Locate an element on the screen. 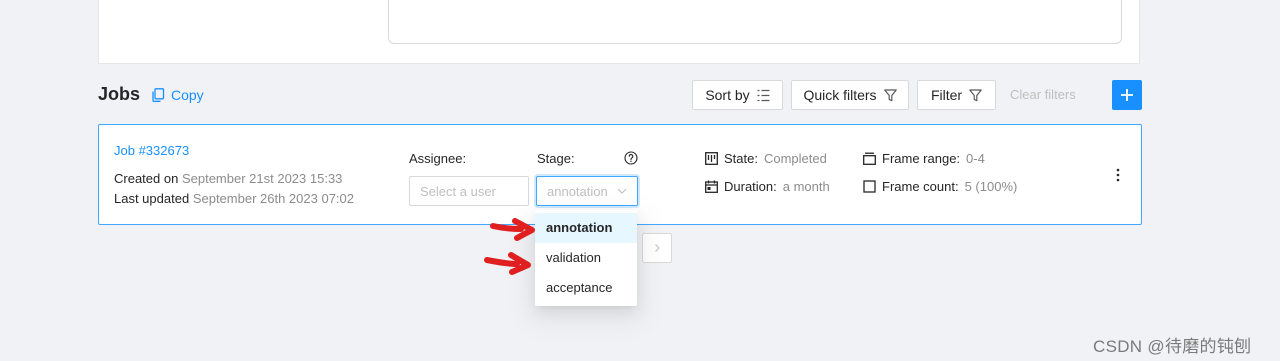 This screenshot has height=361, width=1280. more-vertical-icon is located at coordinates (1118, 175).